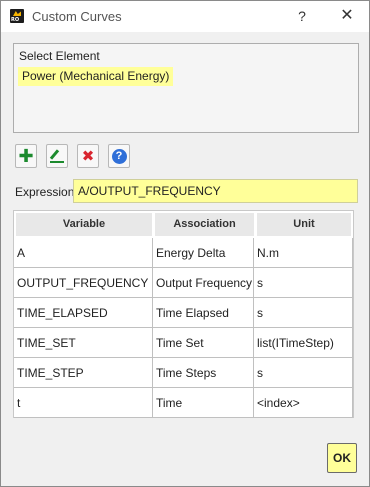  What do you see at coordinates (83, 283) in the screenshot?
I see `cell-variable: OUTPUT_FREQUENCY` at bounding box center [83, 283].